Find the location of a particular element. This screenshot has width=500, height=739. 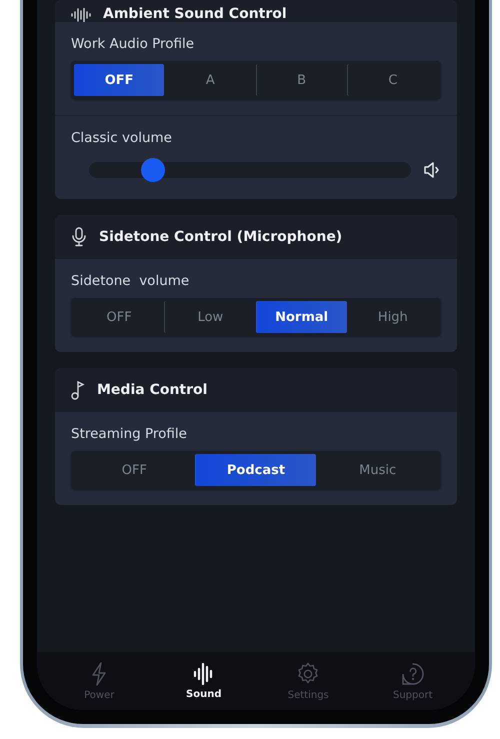

music-note-icon is located at coordinates (78, 390).